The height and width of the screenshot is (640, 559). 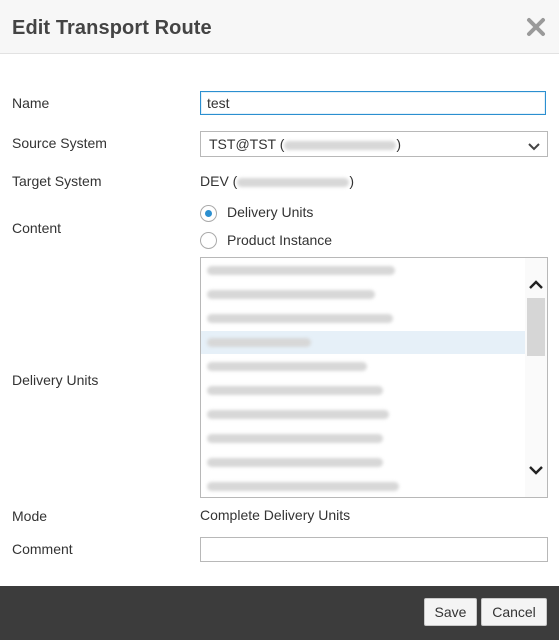 What do you see at coordinates (55, 380) in the screenshot?
I see `delivery-units-label: Delivery Units` at bounding box center [55, 380].